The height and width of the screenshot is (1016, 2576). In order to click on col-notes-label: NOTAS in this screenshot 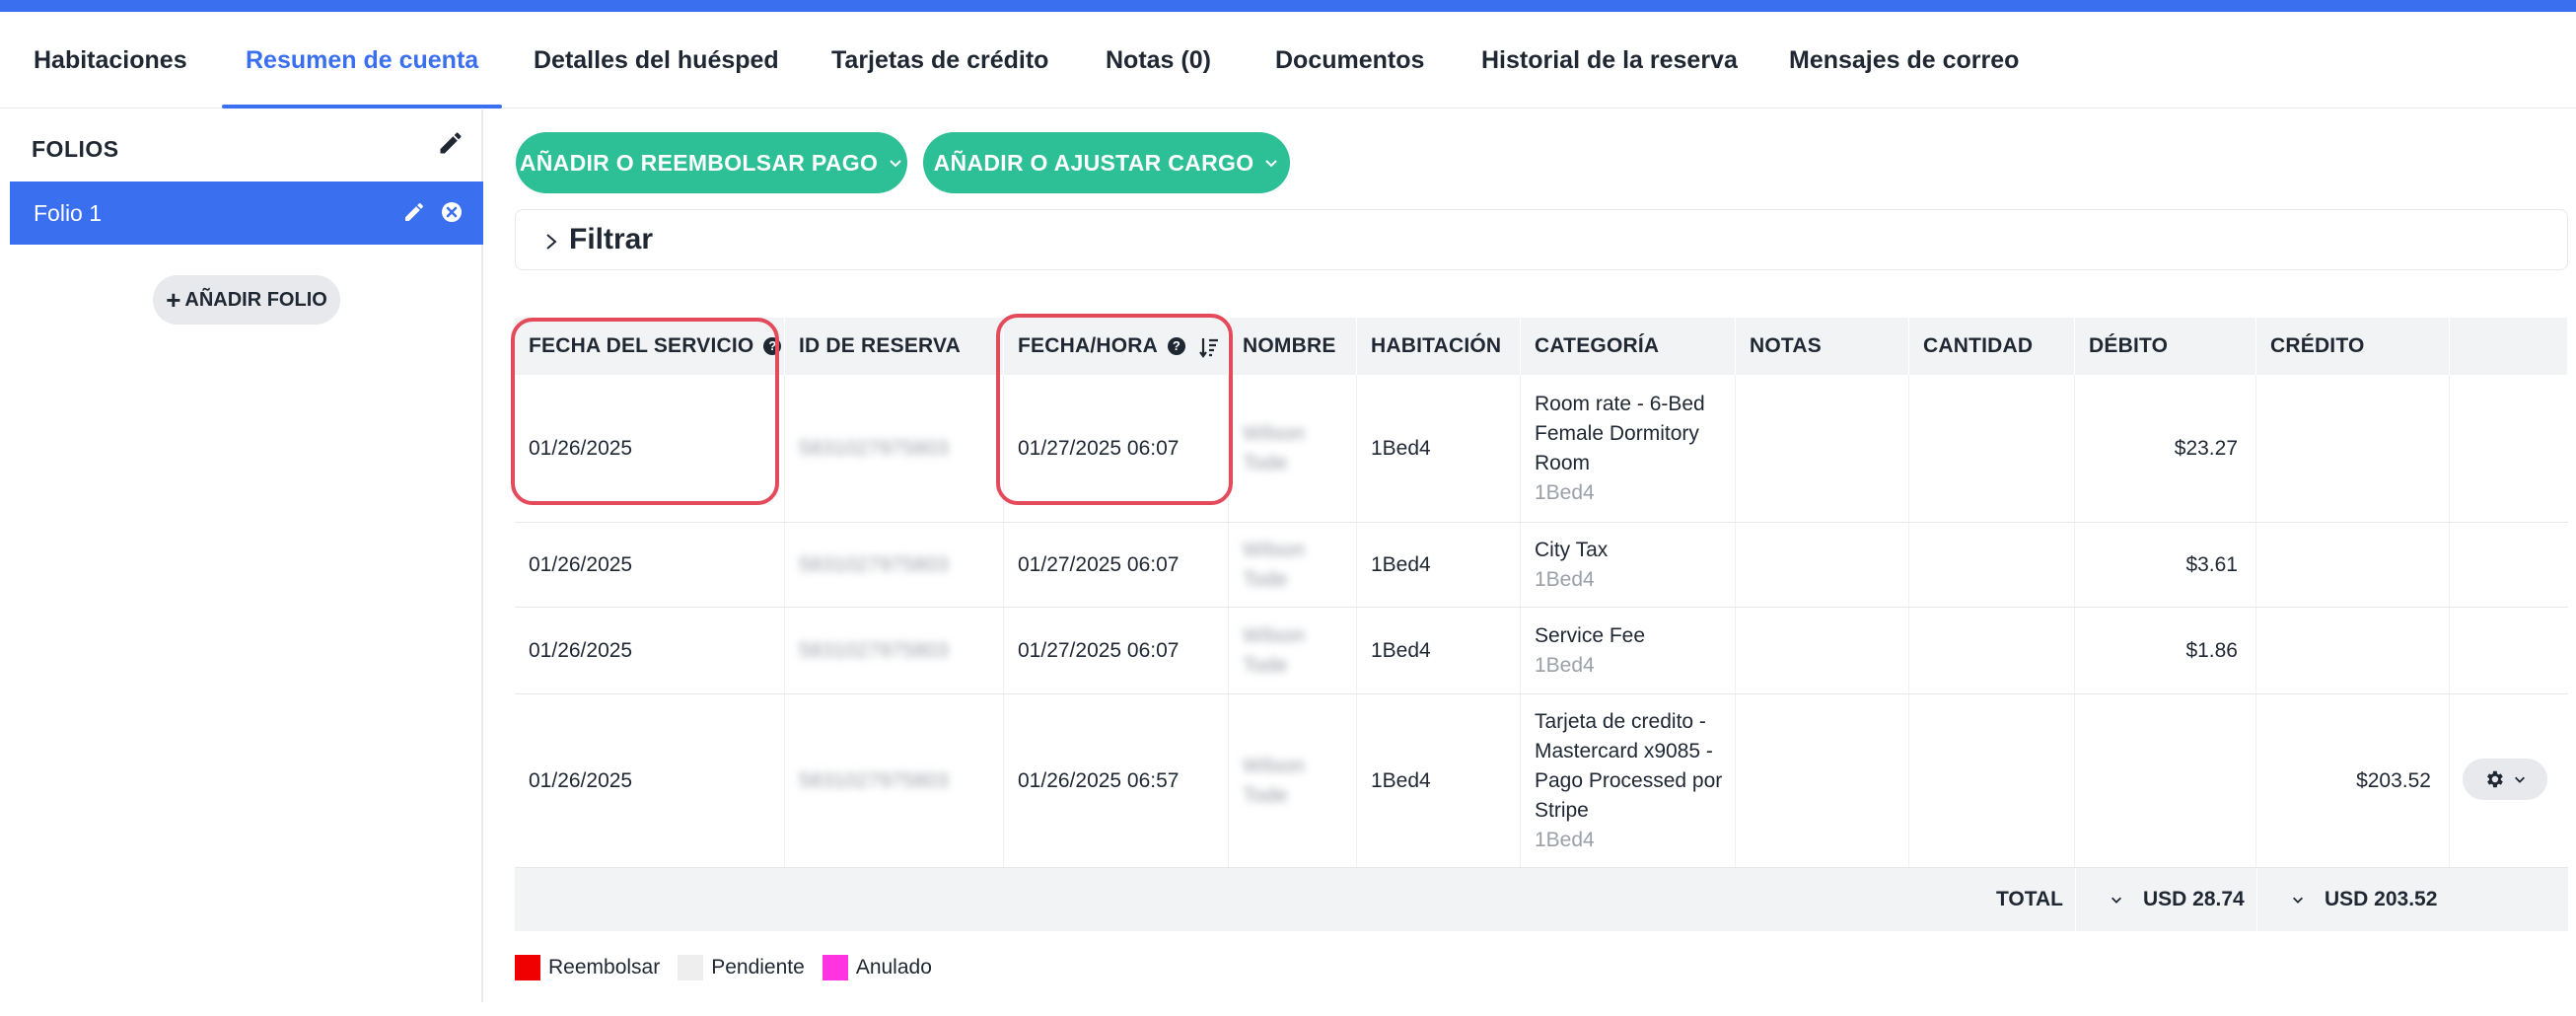, I will do `click(1786, 345)`.